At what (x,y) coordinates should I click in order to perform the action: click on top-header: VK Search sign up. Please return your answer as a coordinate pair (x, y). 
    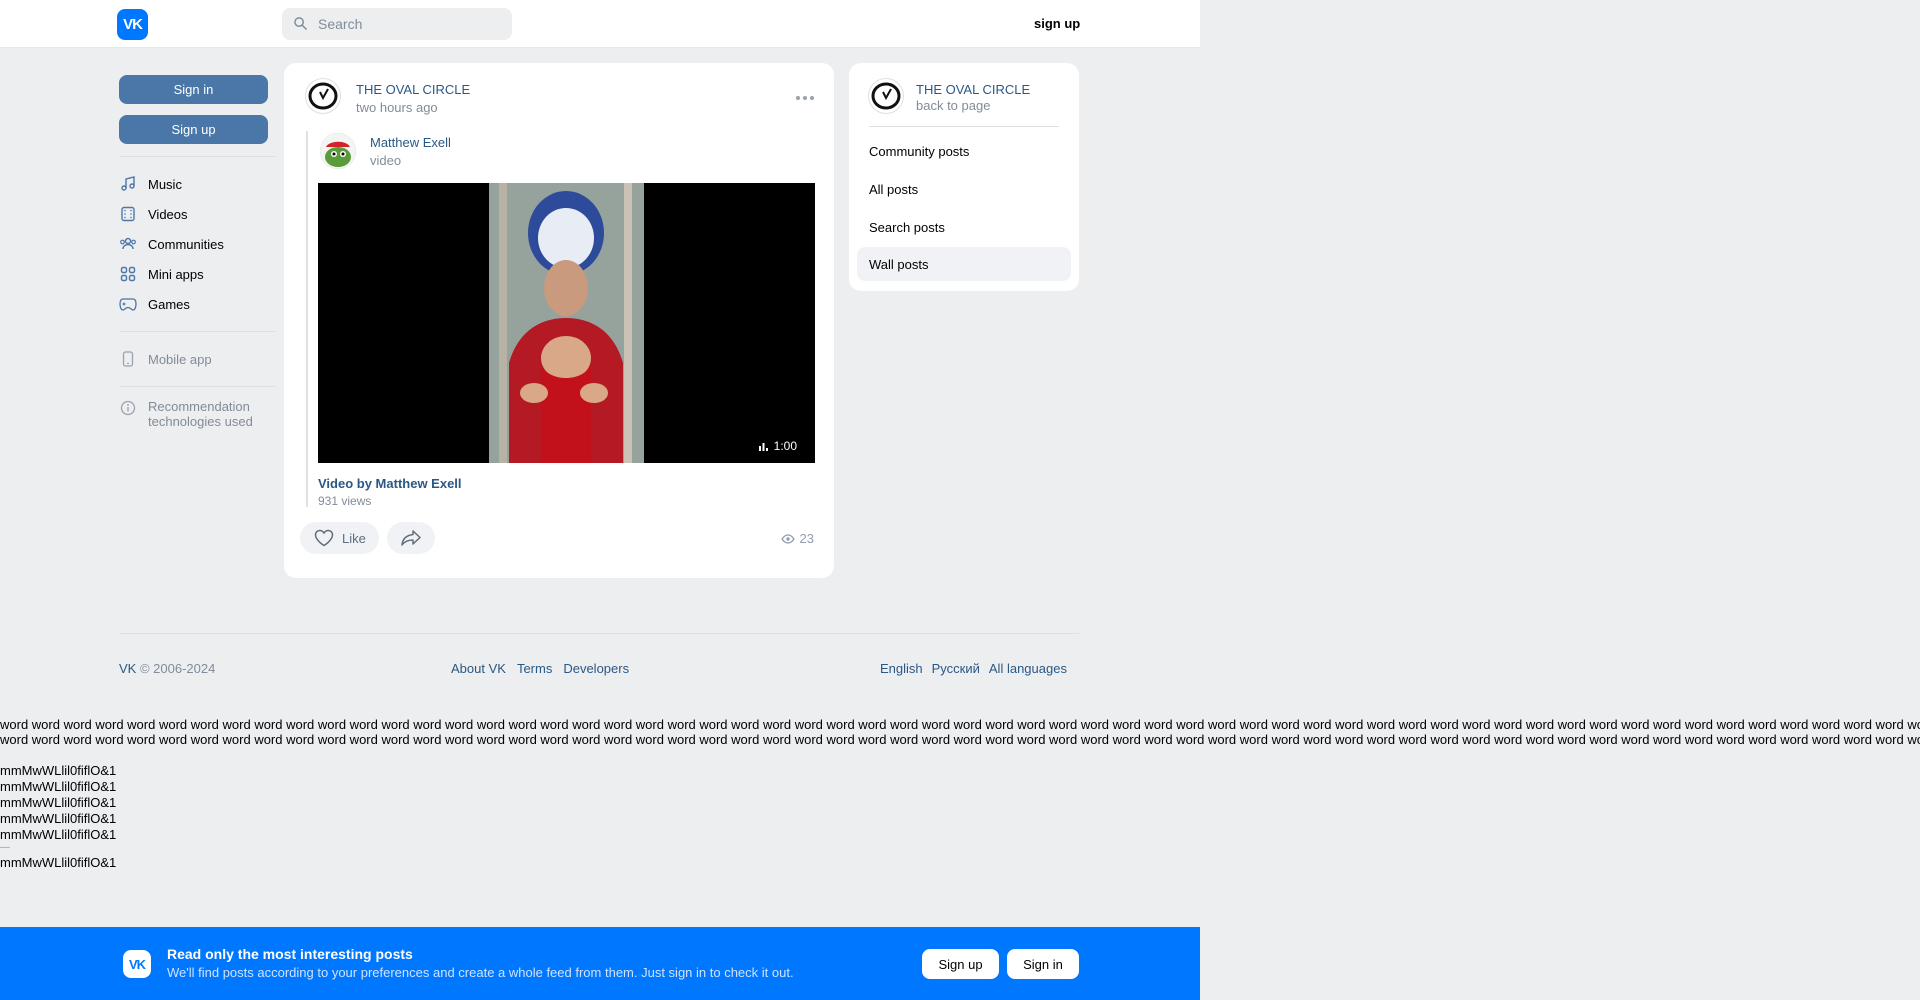
    Looking at the image, I should click on (600, 24).